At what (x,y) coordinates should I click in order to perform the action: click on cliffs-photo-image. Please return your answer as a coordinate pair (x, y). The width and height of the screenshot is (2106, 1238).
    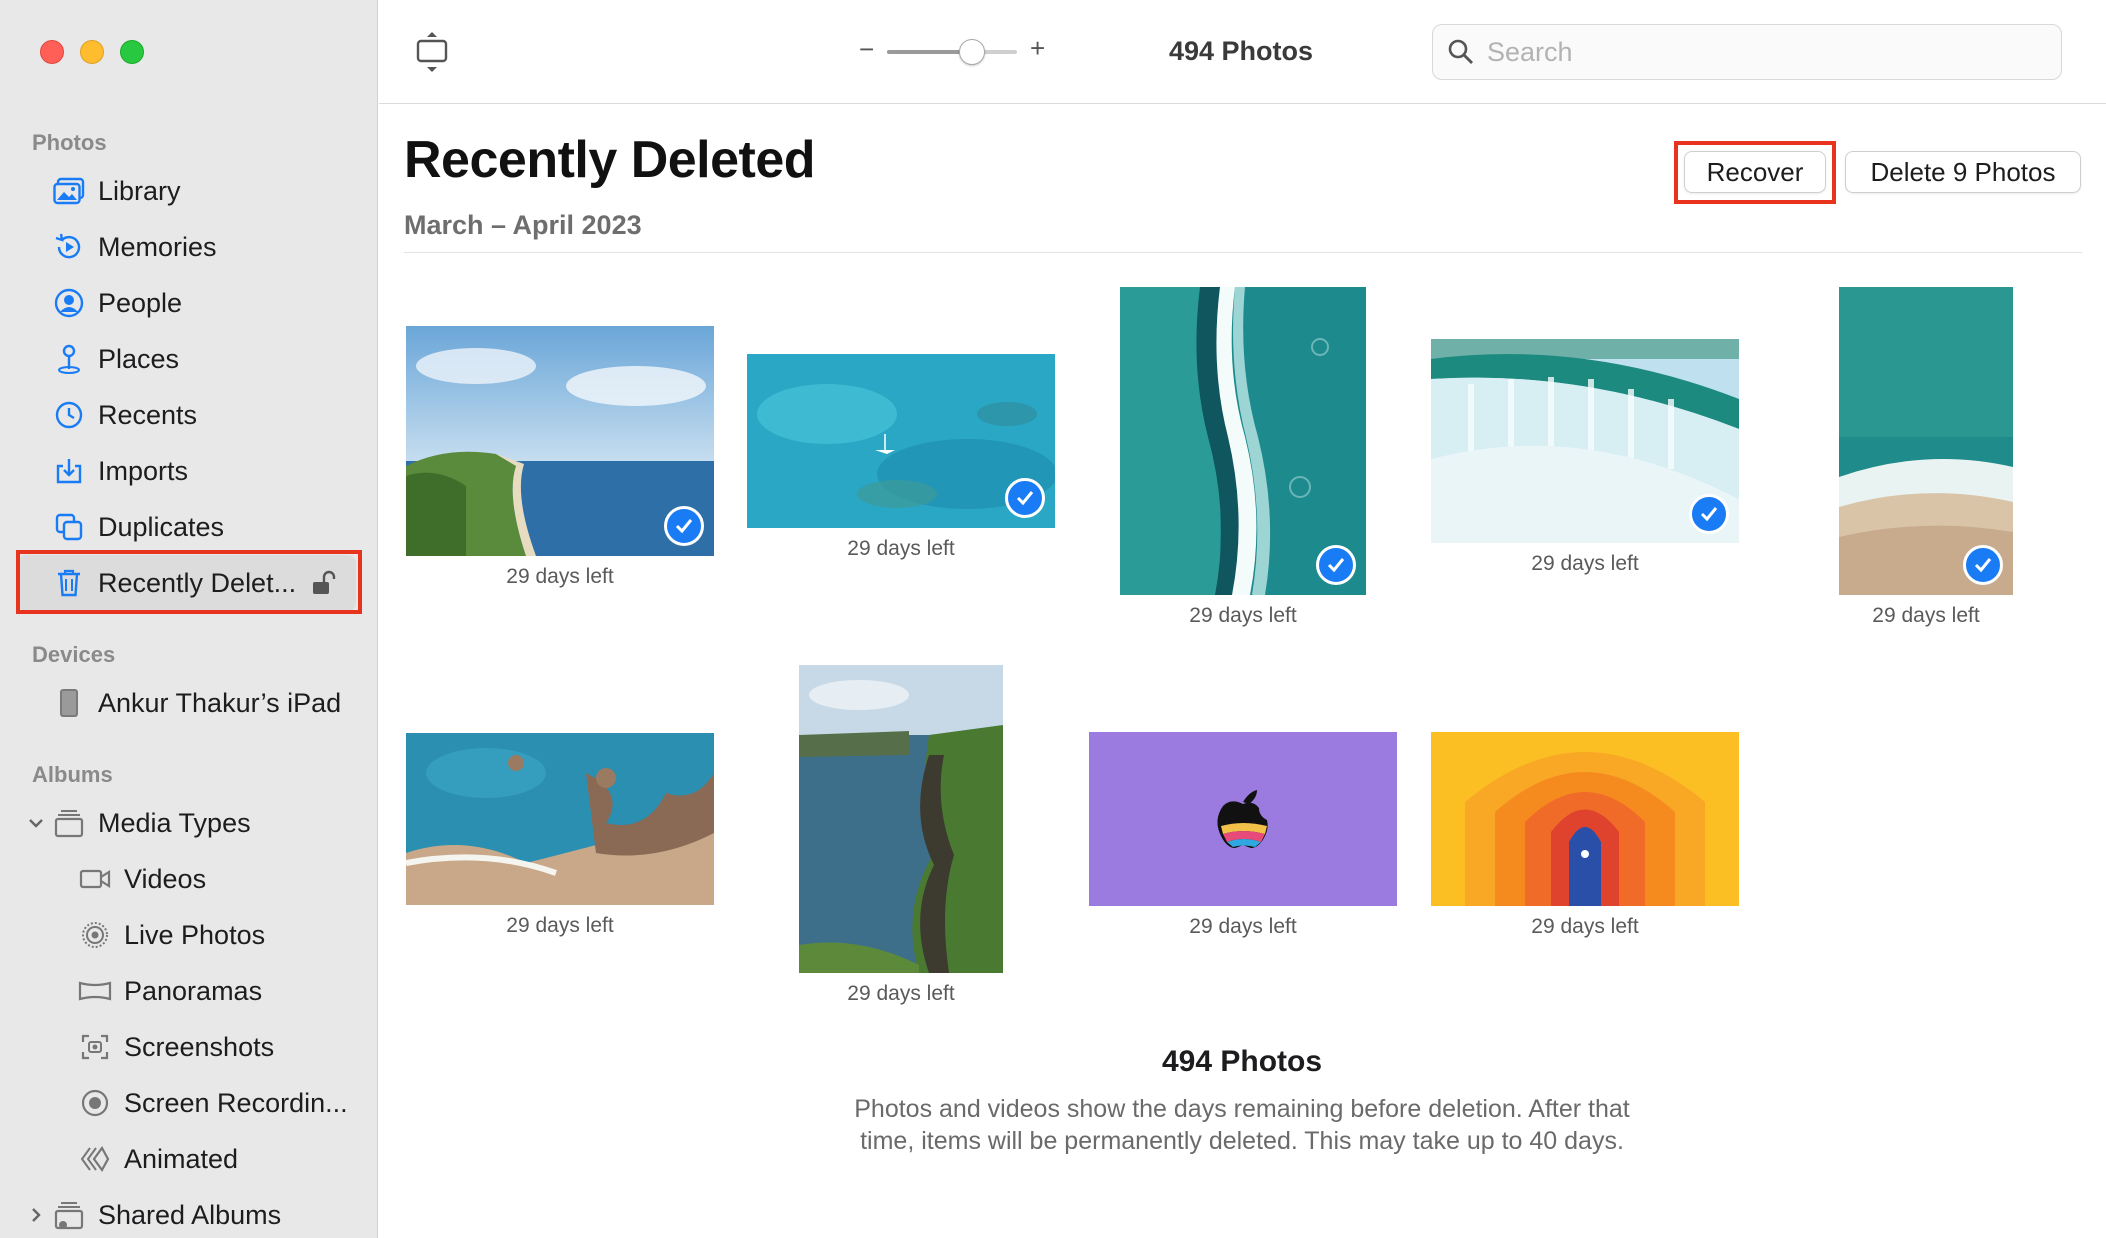
    Looking at the image, I should click on (901, 819).